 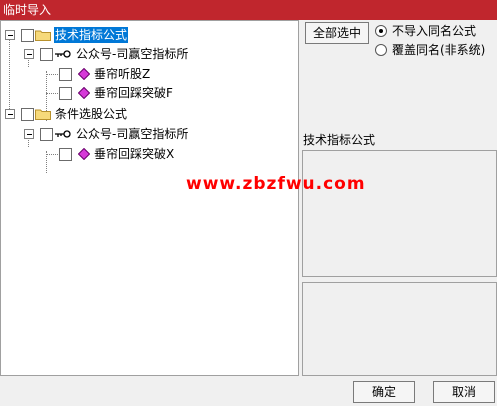 What do you see at coordinates (337, 33) in the screenshot?
I see `select-all-button: 全部选中` at bounding box center [337, 33].